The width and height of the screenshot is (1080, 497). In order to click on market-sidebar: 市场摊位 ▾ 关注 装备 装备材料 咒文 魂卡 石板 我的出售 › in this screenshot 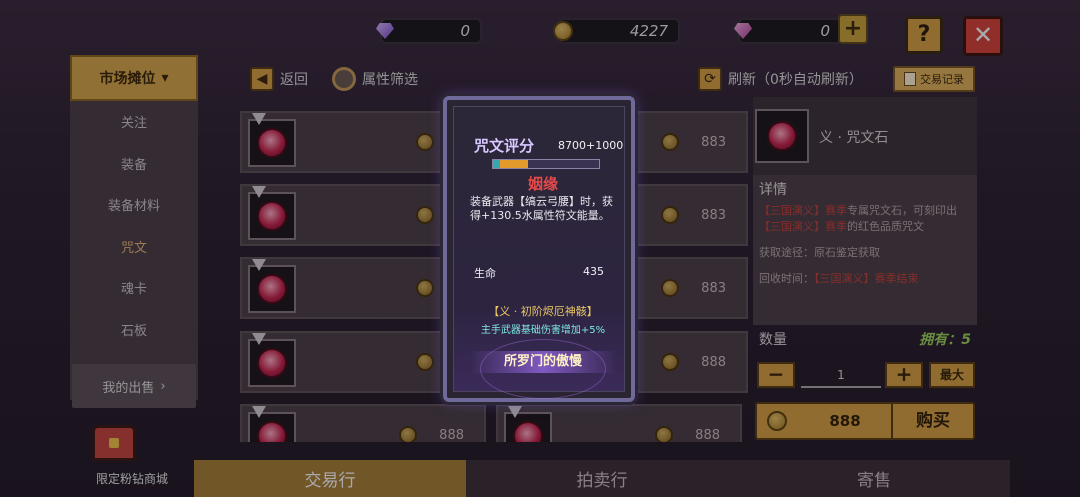, I will do `click(134, 231)`.